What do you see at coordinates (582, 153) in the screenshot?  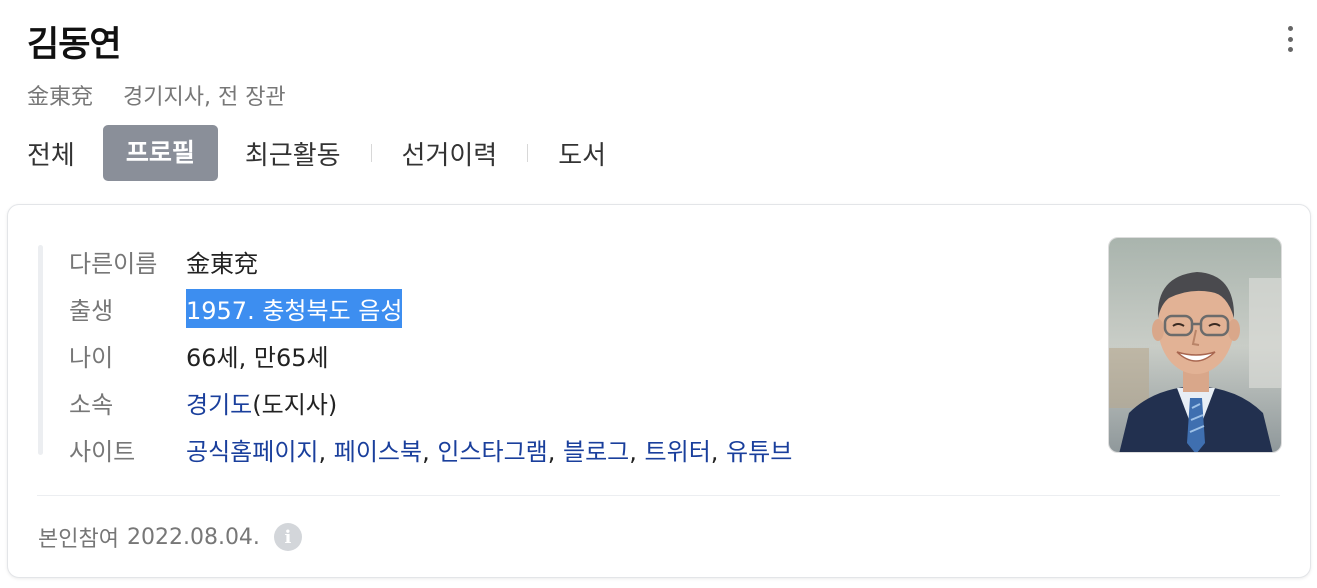 I see `tab-books: 도서` at bounding box center [582, 153].